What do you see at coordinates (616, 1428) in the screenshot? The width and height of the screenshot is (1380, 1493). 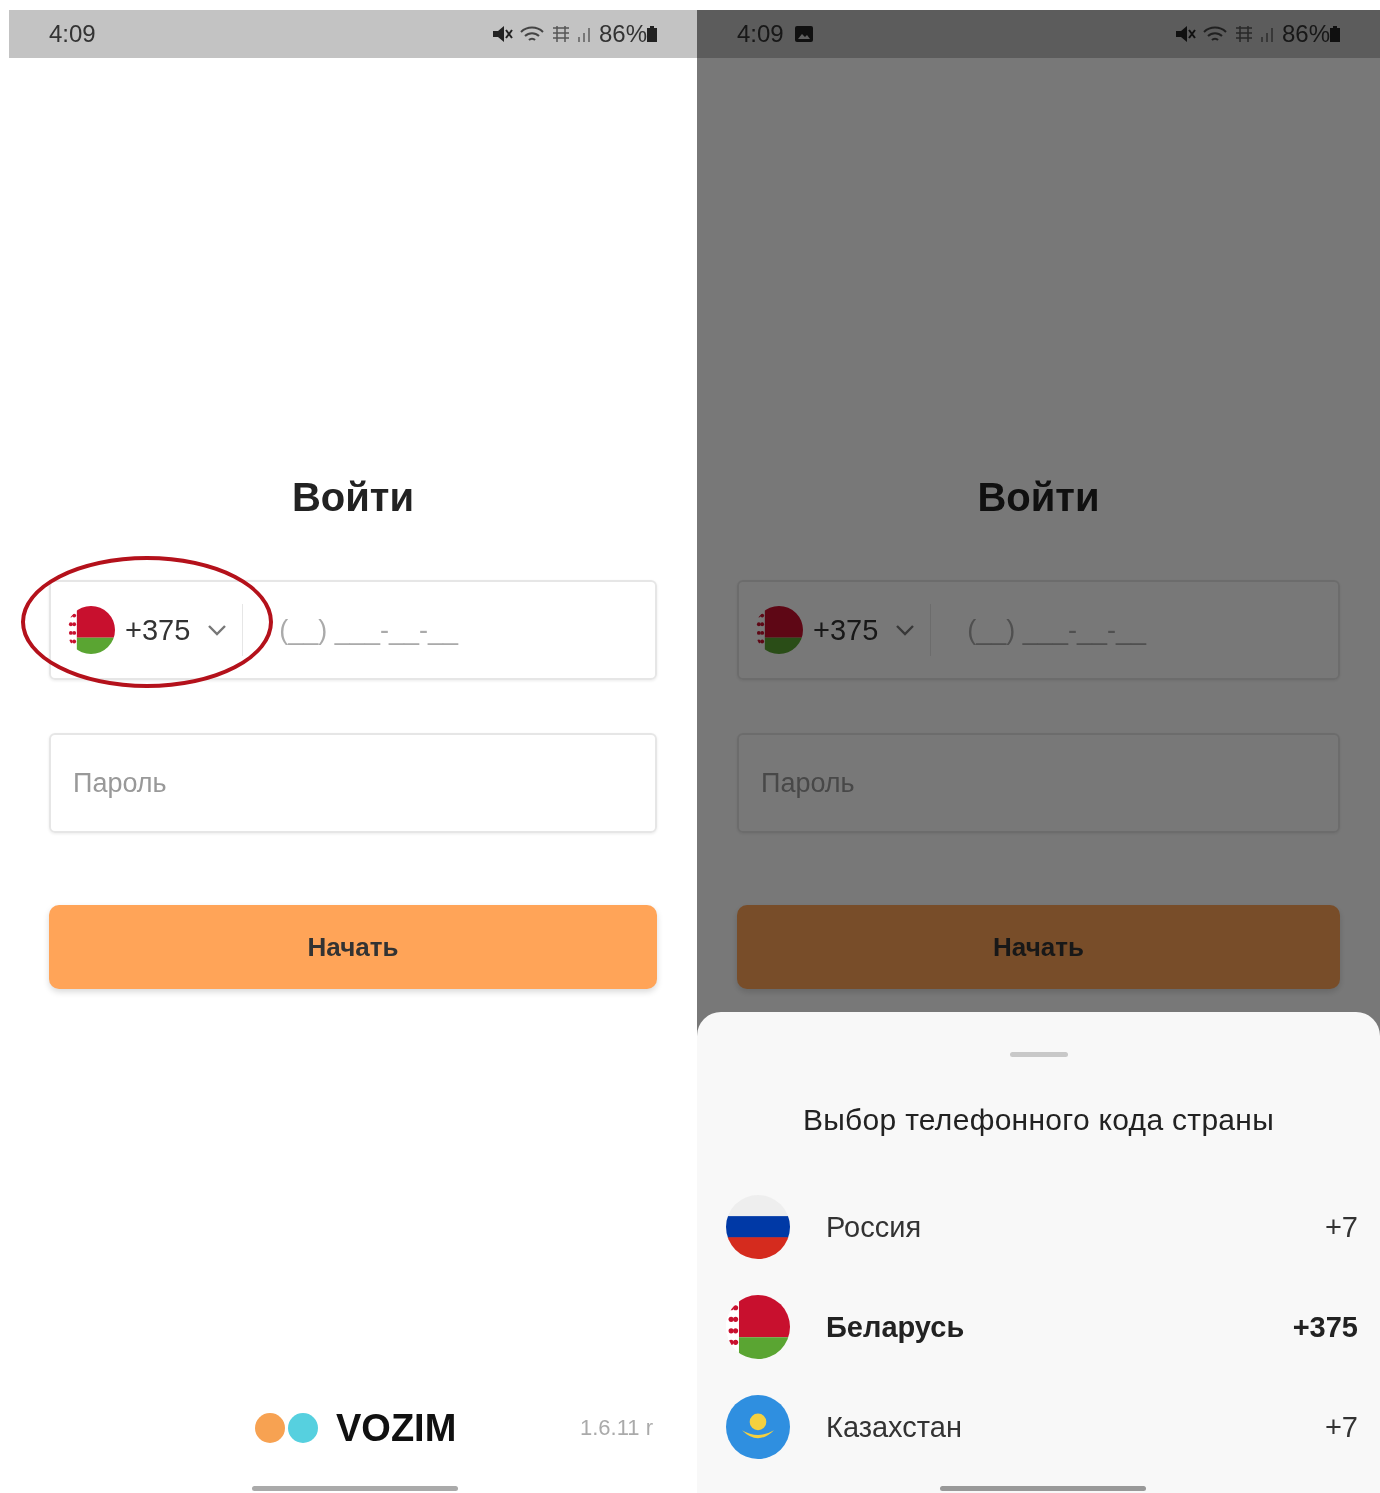 I see `version-label: 1.6.11 r` at bounding box center [616, 1428].